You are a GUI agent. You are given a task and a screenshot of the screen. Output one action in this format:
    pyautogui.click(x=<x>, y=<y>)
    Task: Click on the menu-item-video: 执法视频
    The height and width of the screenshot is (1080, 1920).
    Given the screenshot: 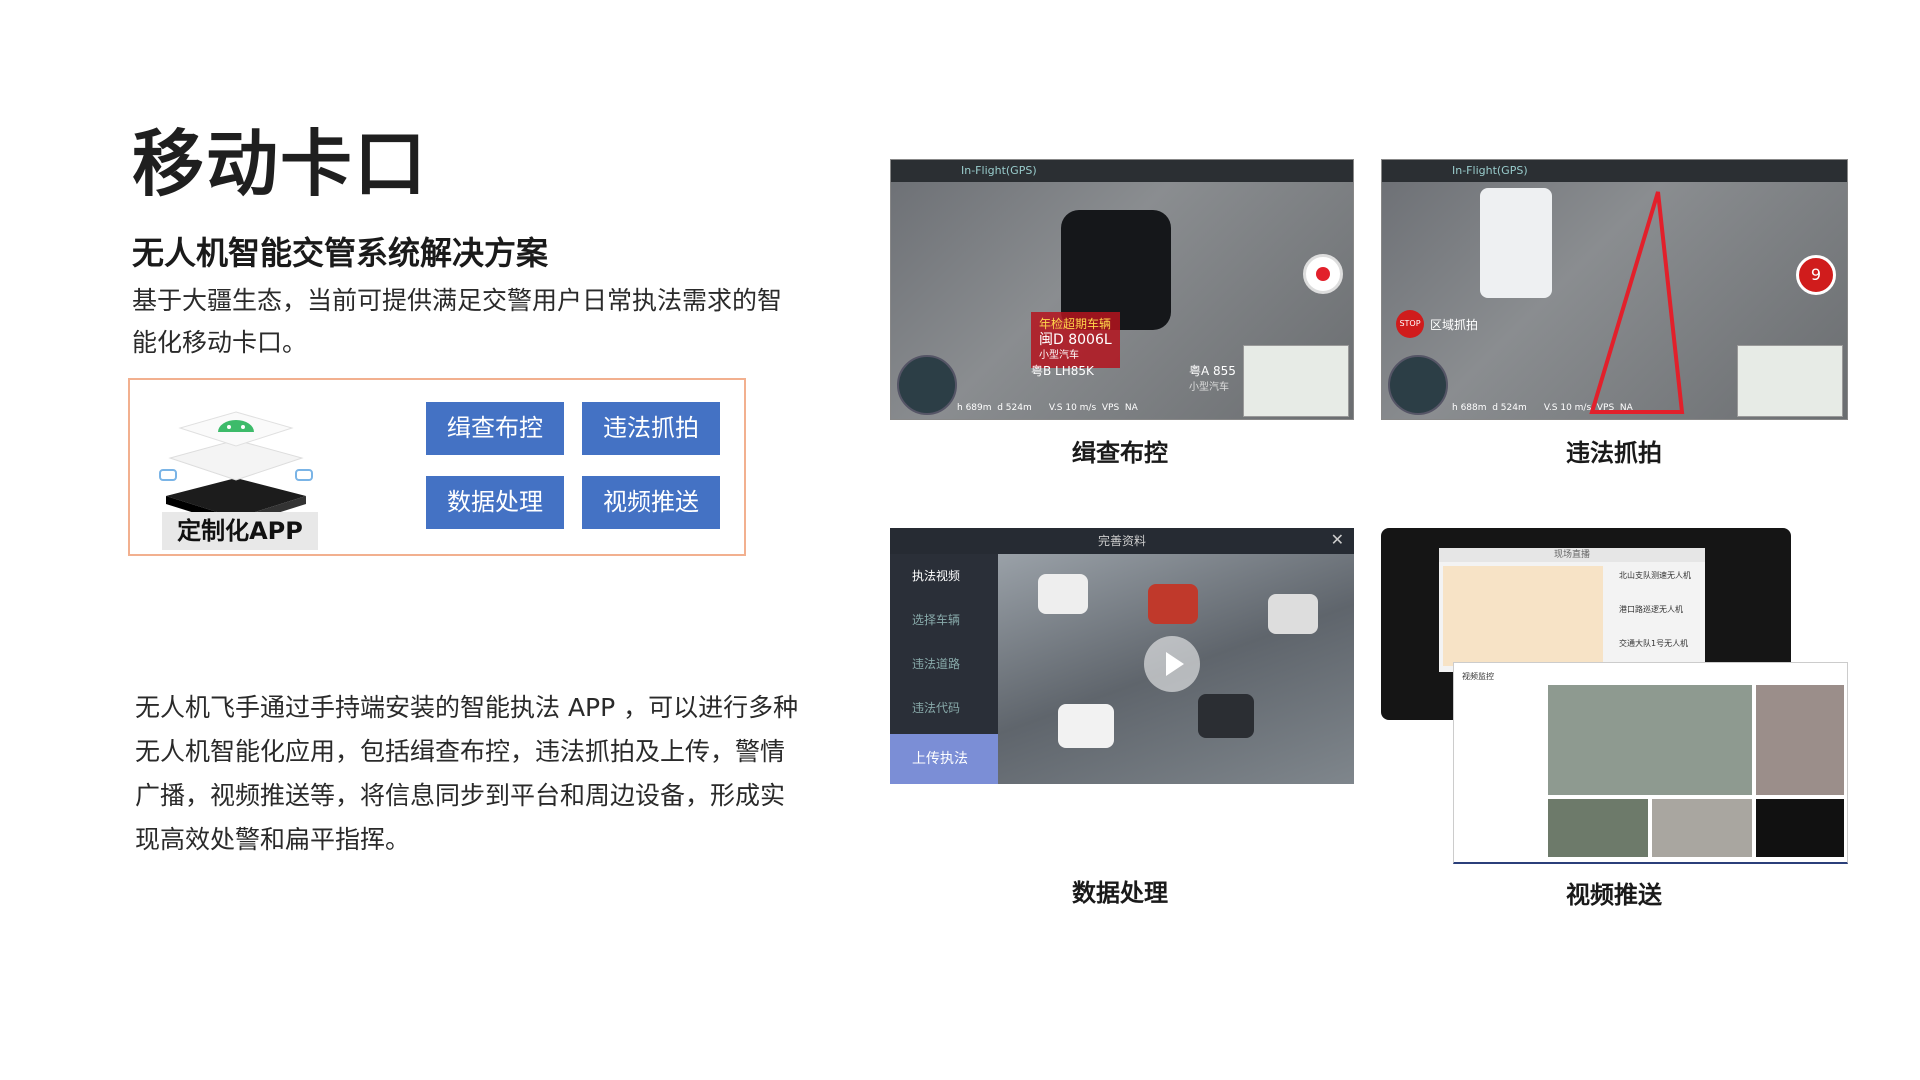 What is the action you would take?
    pyautogui.click(x=944, y=576)
    